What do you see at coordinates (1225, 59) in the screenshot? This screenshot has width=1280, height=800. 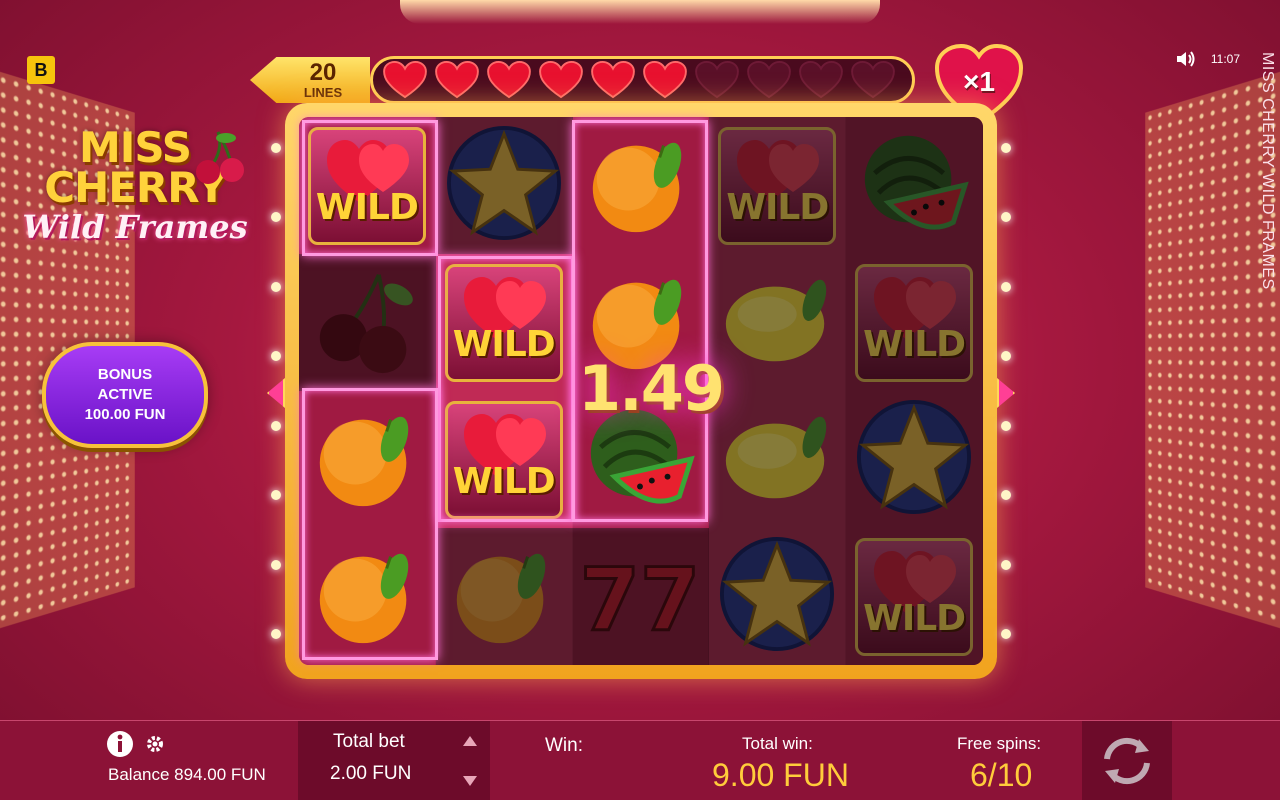 I see `clock-time: 11:07` at bounding box center [1225, 59].